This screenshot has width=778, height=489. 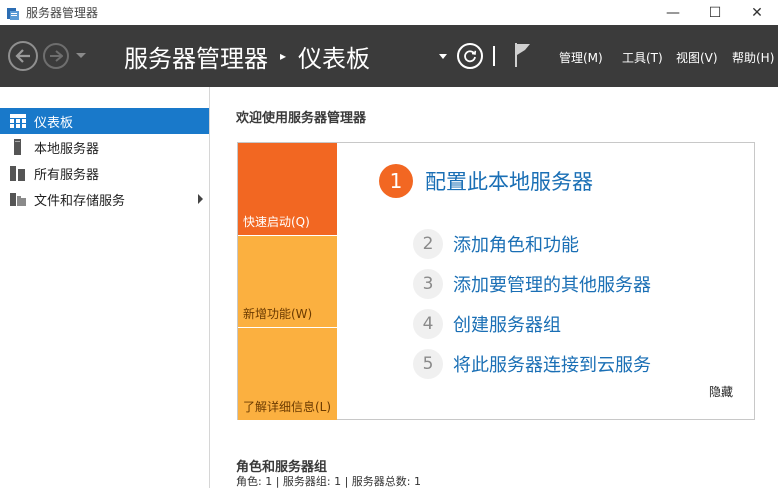 I want to click on menu-help: 帮助(H), so click(x=753, y=57).